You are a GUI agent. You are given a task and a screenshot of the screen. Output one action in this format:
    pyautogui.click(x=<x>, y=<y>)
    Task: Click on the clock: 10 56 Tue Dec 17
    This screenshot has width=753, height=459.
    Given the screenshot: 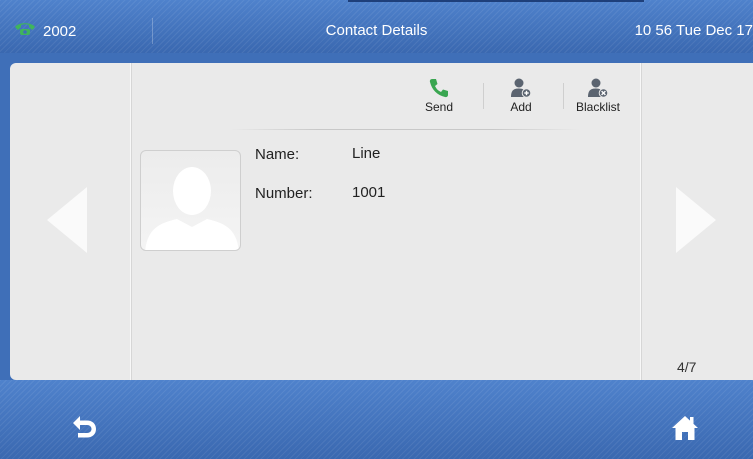 What is the action you would take?
    pyautogui.click(x=694, y=31)
    